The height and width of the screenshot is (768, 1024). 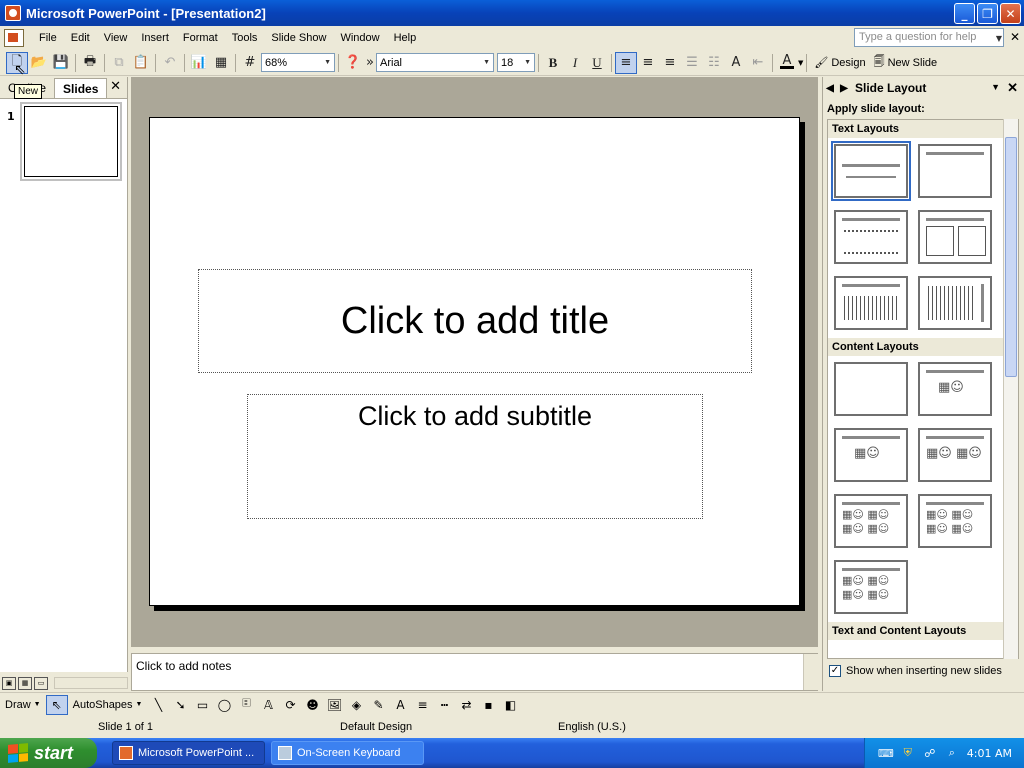 What do you see at coordinates (13, 13) in the screenshot?
I see `powerpoint-app-icon` at bounding box center [13, 13].